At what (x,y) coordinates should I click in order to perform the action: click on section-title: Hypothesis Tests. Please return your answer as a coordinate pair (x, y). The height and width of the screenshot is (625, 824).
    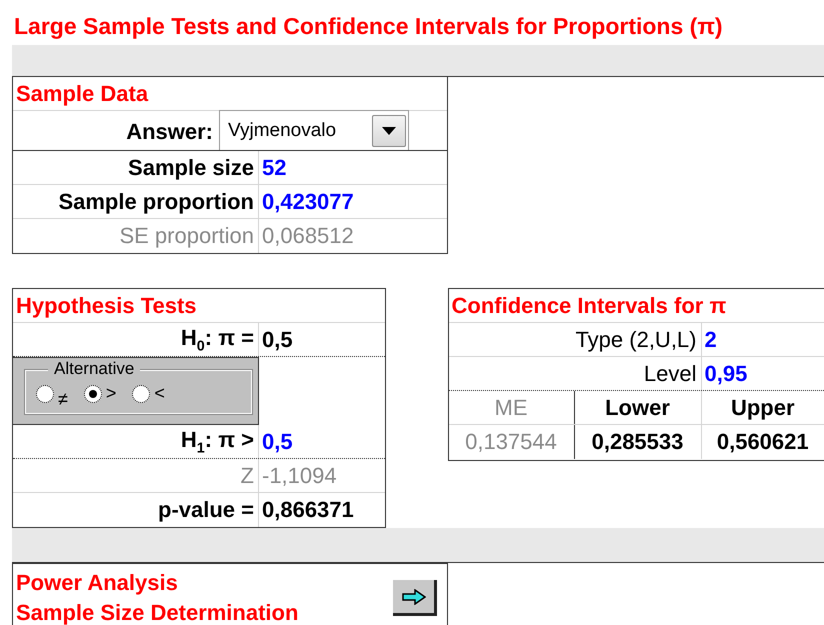
    Looking at the image, I should click on (106, 305).